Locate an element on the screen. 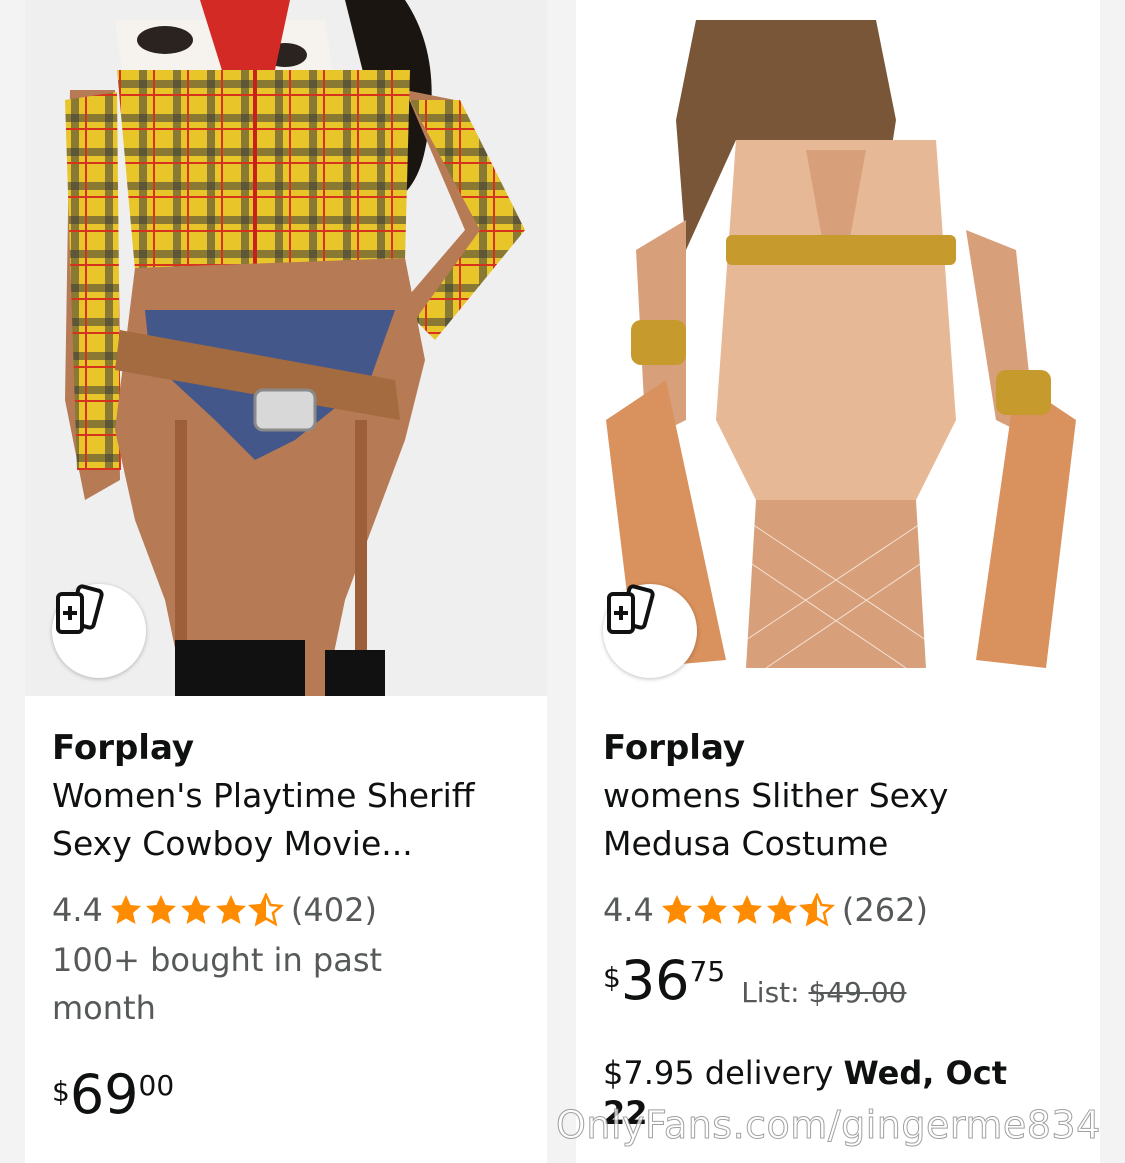  price: $ 69 00 is located at coordinates (292, 1095).